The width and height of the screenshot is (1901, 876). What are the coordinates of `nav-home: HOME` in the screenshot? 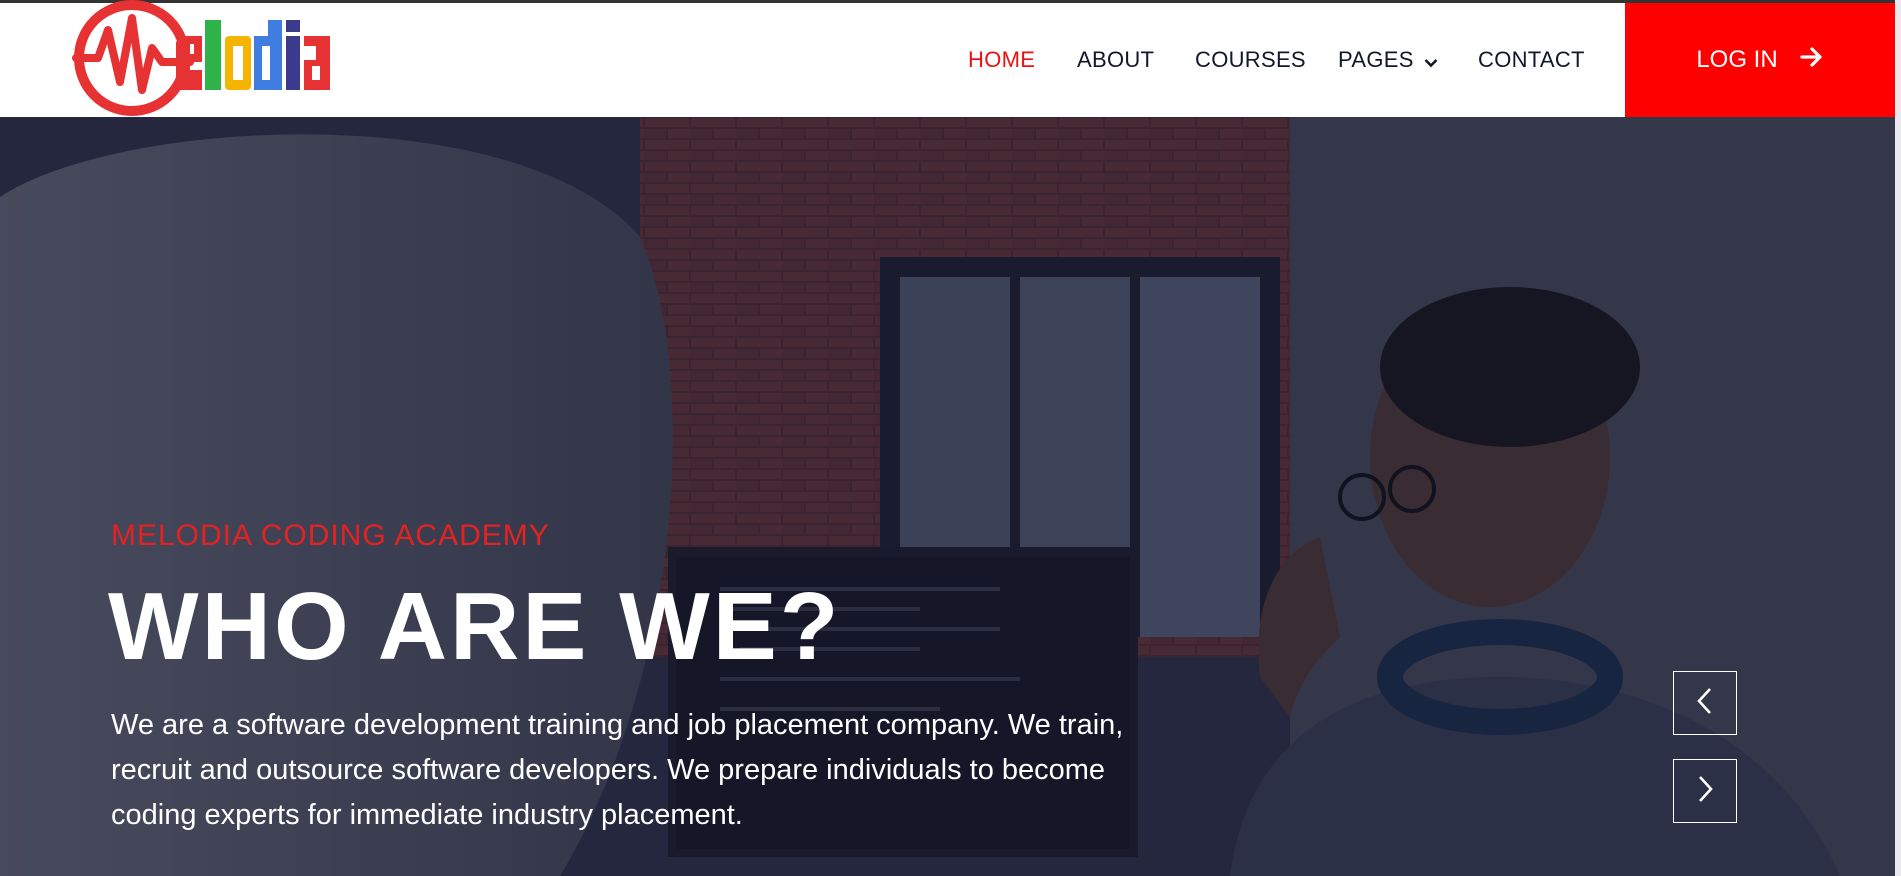 It's located at (1001, 60).